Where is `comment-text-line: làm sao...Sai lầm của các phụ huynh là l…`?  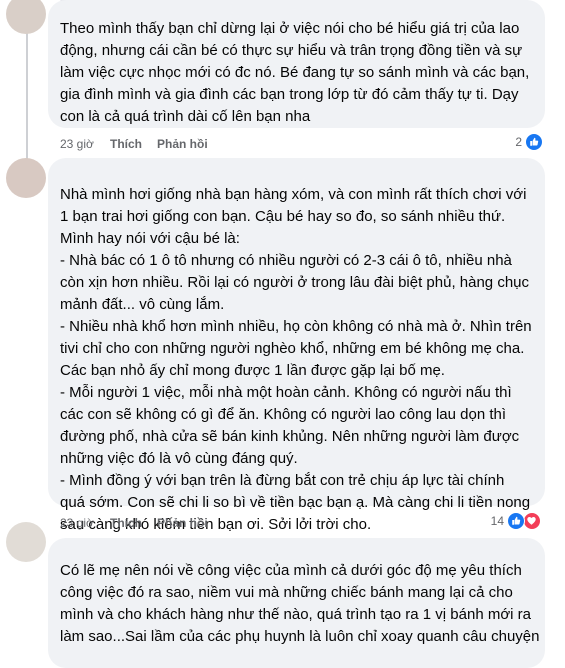
comment-text-line: làm sao...Sai lầm của các phụ huynh là l… is located at coordinates (300, 636).